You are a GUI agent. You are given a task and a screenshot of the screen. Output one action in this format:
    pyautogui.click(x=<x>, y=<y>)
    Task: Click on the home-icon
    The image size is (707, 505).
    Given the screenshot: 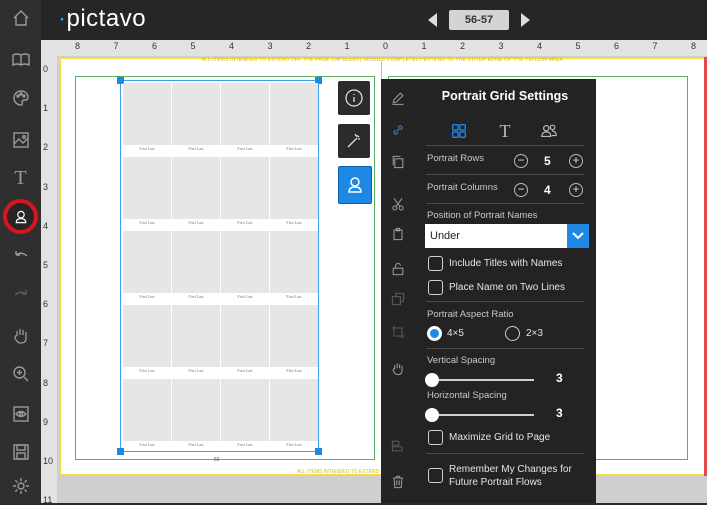 What is the action you would take?
    pyautogui.click(x=20, y=18)
    